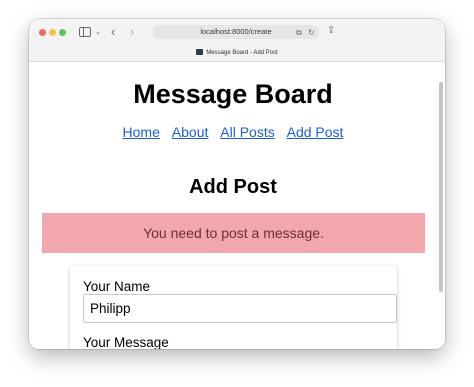 This screenshot has height=387, width=474. I want to click on forward-icon: ›, so click(132, 31).